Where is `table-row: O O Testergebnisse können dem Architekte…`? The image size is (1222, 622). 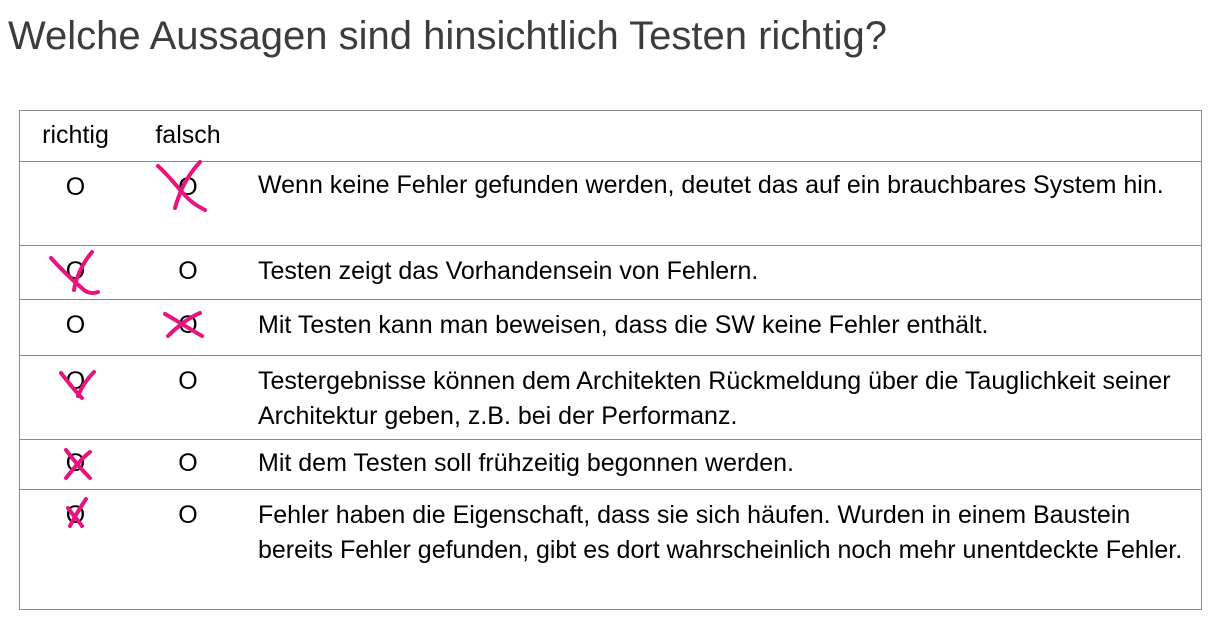 table-row: O O Testergebnisse können dem Architekte… is located at coordinates (610, 397).